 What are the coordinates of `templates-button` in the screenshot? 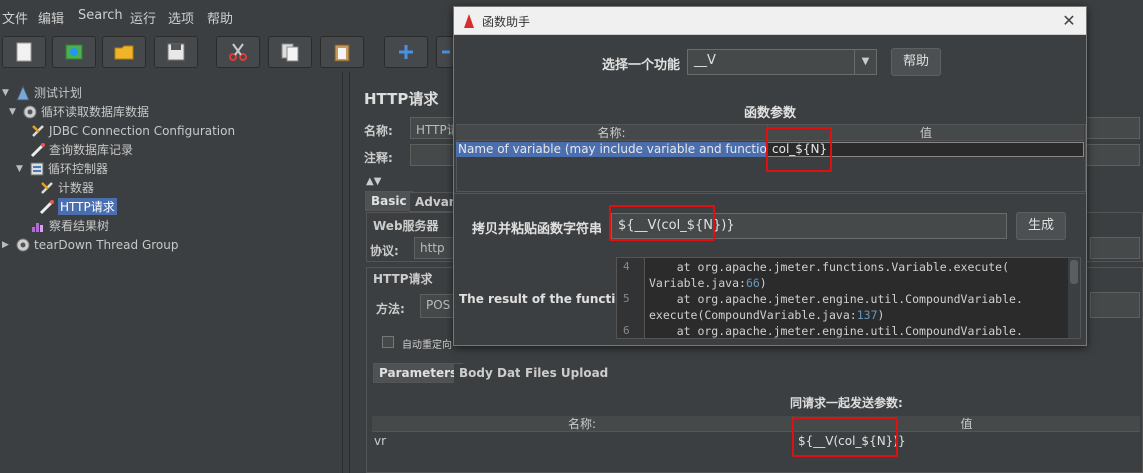 It's located at (74, 52).